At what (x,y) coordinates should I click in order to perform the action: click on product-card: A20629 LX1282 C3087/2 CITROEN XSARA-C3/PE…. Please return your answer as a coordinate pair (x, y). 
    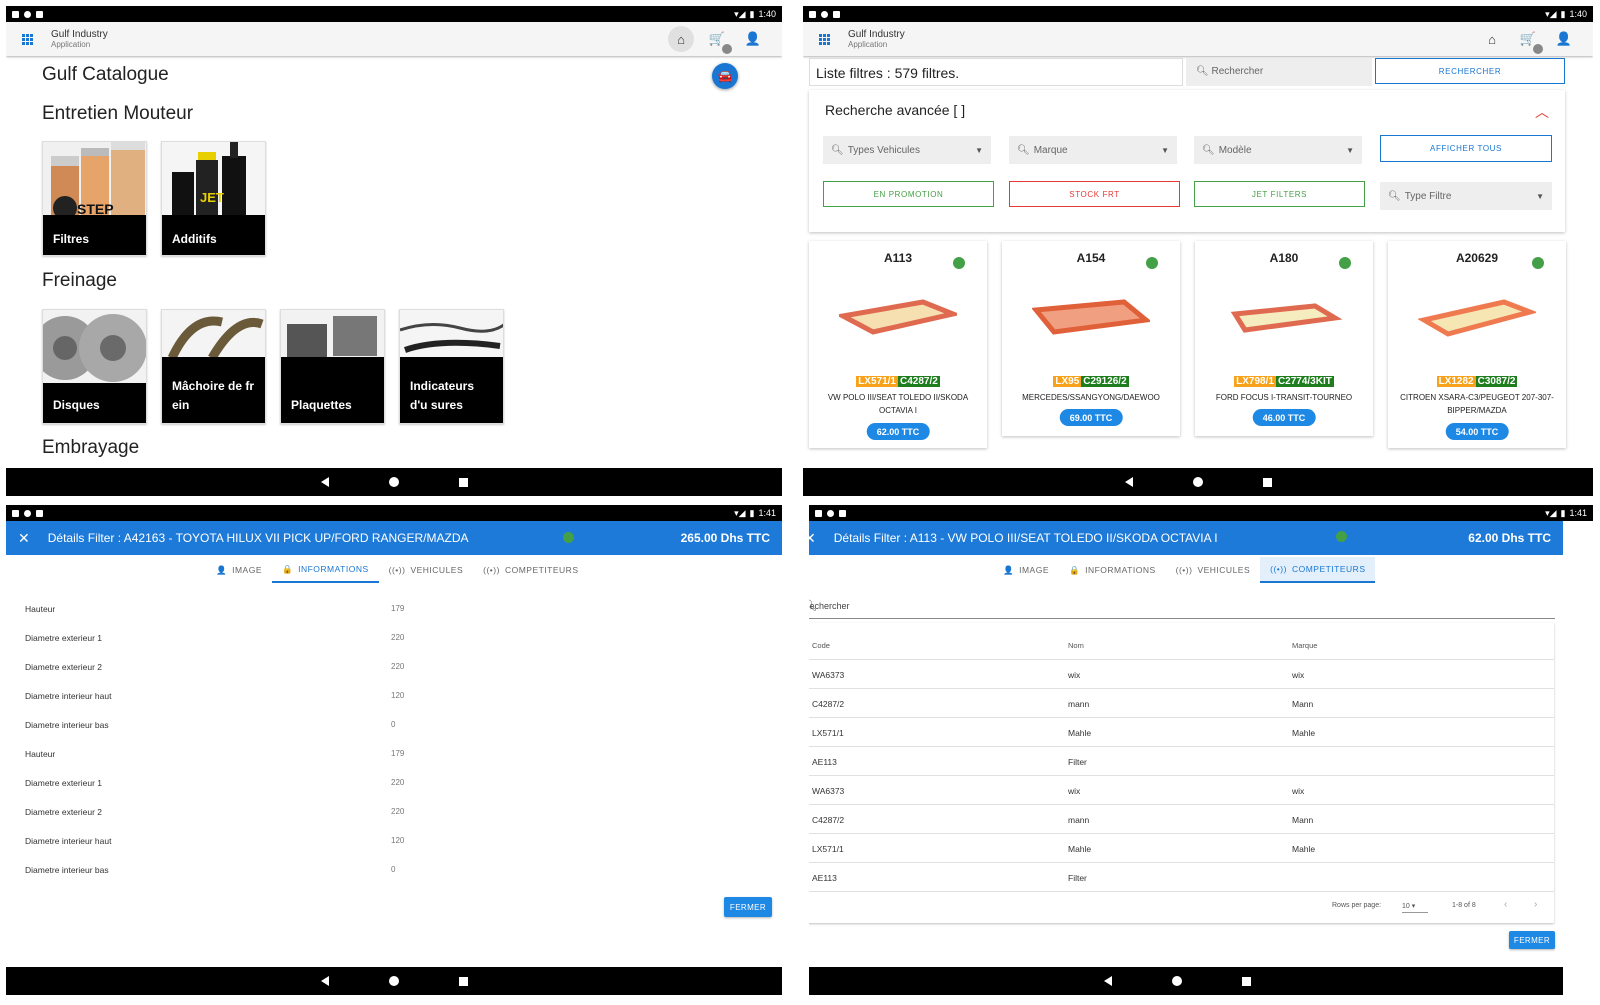
    Looking at the image, I should click on (1477, 344).